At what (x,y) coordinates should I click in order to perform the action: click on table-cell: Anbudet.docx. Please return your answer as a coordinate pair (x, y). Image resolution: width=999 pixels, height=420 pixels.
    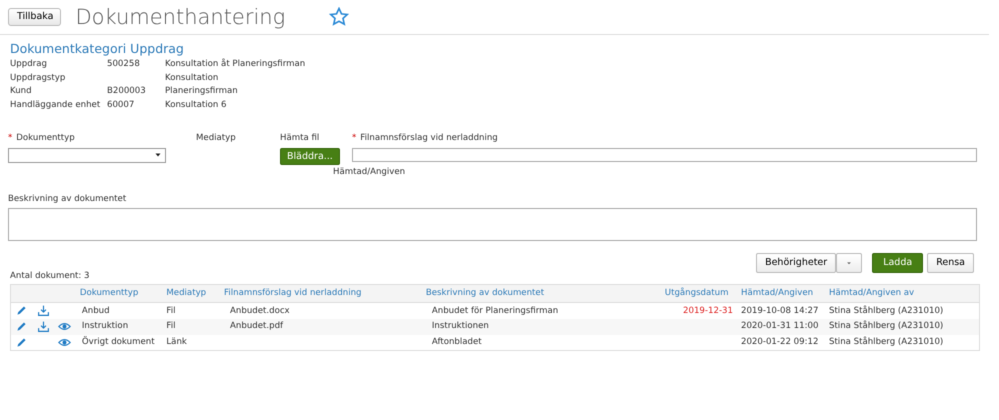
    Looking at the image, I should click on (260, 311).